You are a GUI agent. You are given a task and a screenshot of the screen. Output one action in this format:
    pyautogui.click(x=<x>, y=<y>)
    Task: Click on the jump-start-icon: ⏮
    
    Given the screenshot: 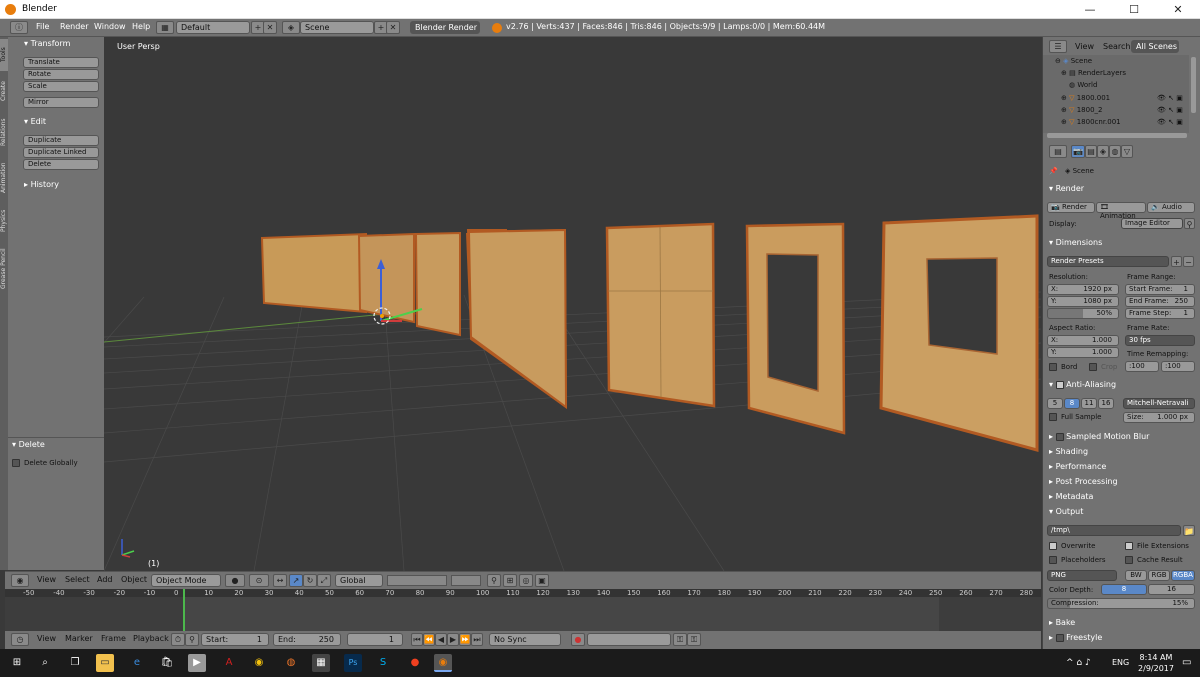 What is the action you would take?
    pyautogui.click(x=417, y=639)
    